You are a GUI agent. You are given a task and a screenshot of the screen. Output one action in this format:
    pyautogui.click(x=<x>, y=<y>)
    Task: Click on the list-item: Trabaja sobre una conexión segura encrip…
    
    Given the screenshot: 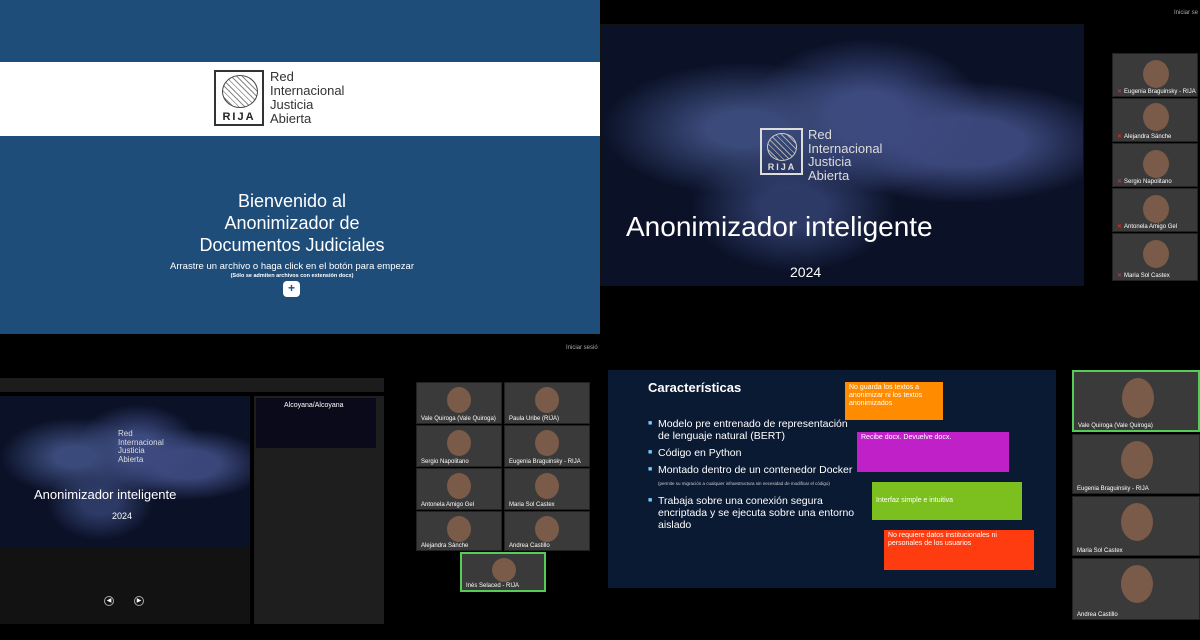 What is the action you would take?
    pyautogui.click(x=753, y=513)
    